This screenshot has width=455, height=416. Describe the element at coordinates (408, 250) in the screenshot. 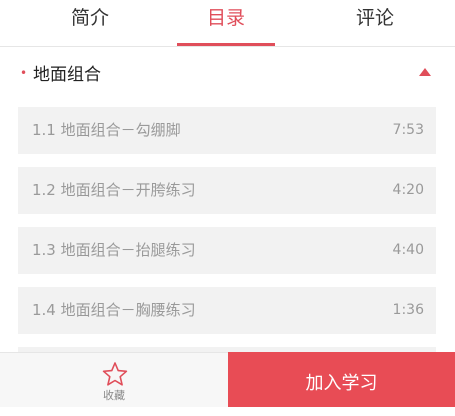

I see `lesson-duration: 4:40` at that location.